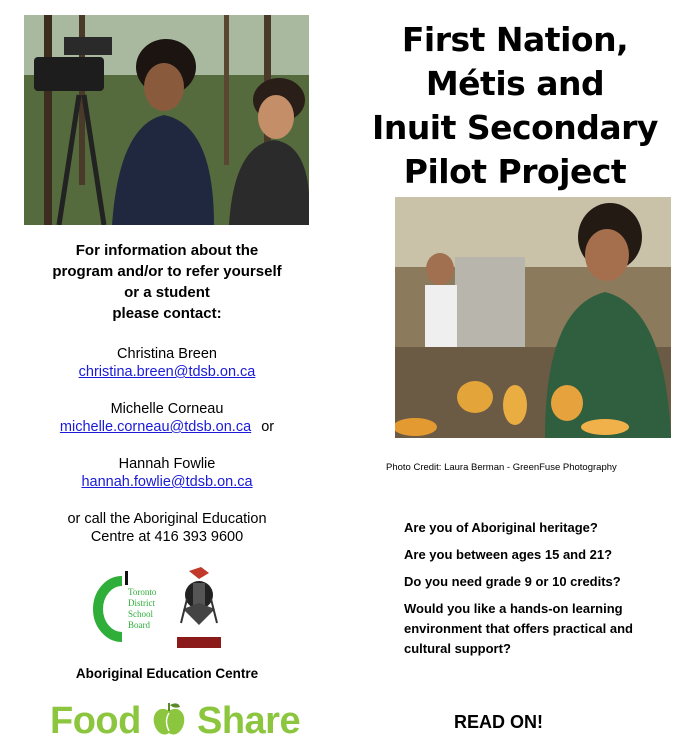  Describe the element at coordinates (167, 409) in the screenshot. I see `contact-name: Michelle Corneau` at that location.